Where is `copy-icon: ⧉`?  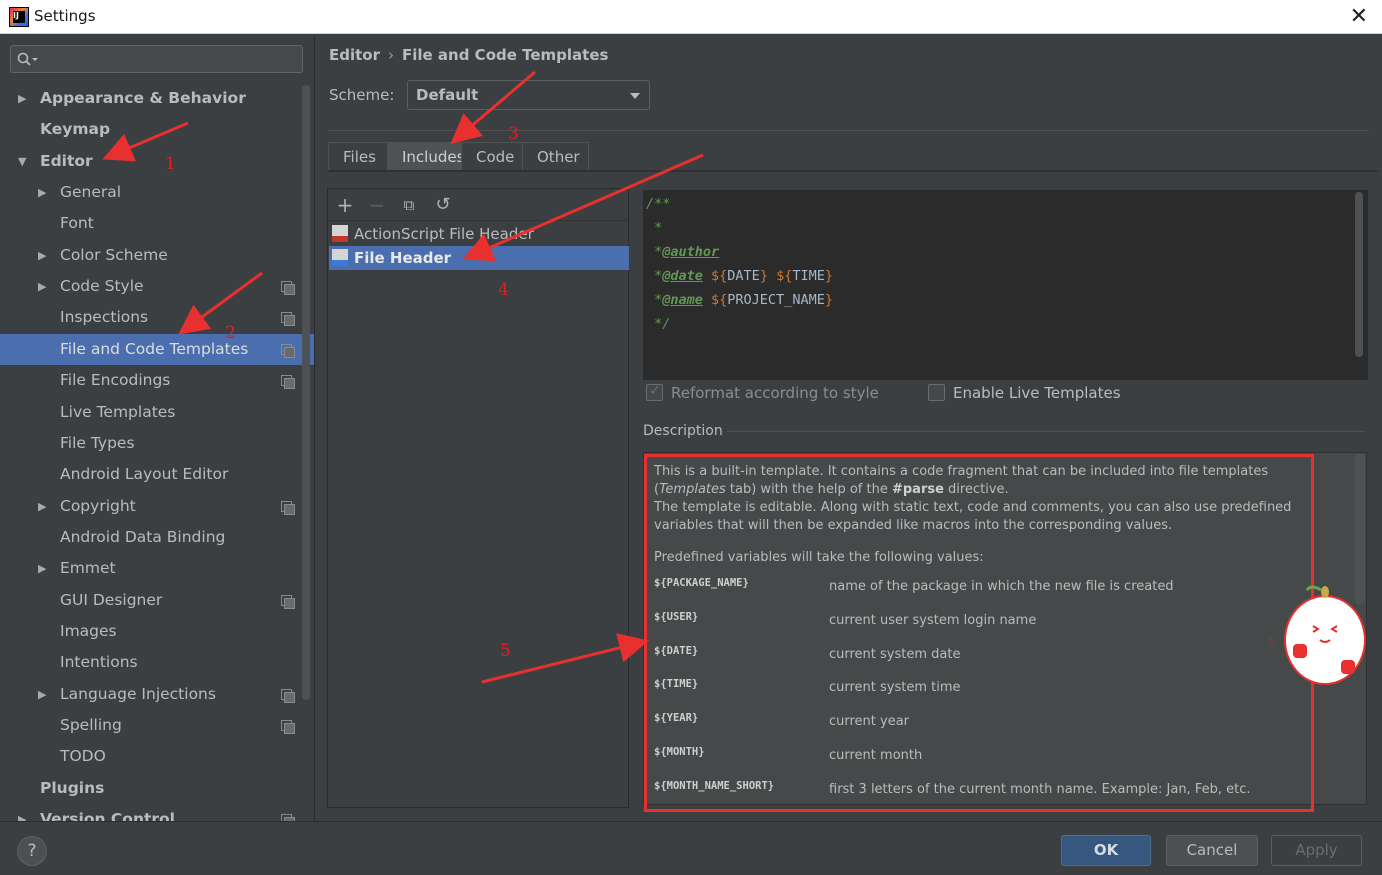 copy-icon: ⧉ is located at coordinates (409, 205).